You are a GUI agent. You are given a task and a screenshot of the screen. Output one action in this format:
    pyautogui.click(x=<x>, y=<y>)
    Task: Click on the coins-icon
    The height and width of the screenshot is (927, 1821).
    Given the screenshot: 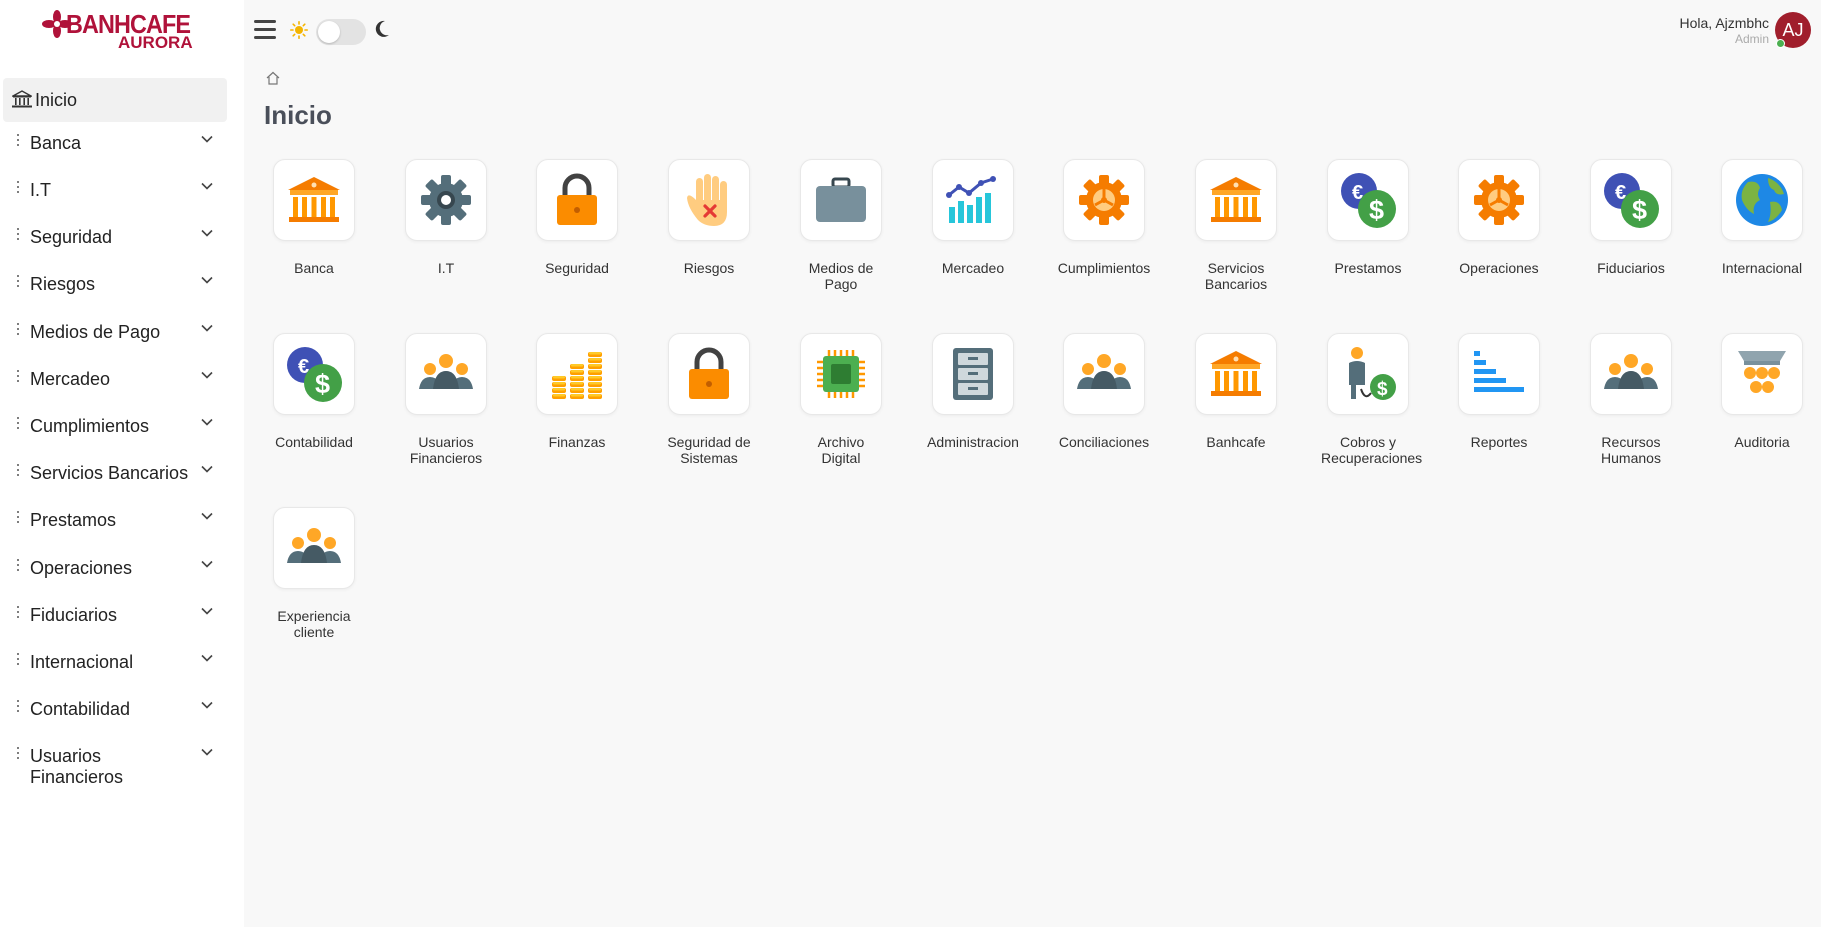 What is the action you would take?
    pyautogui.click(x=577, y=374)
    